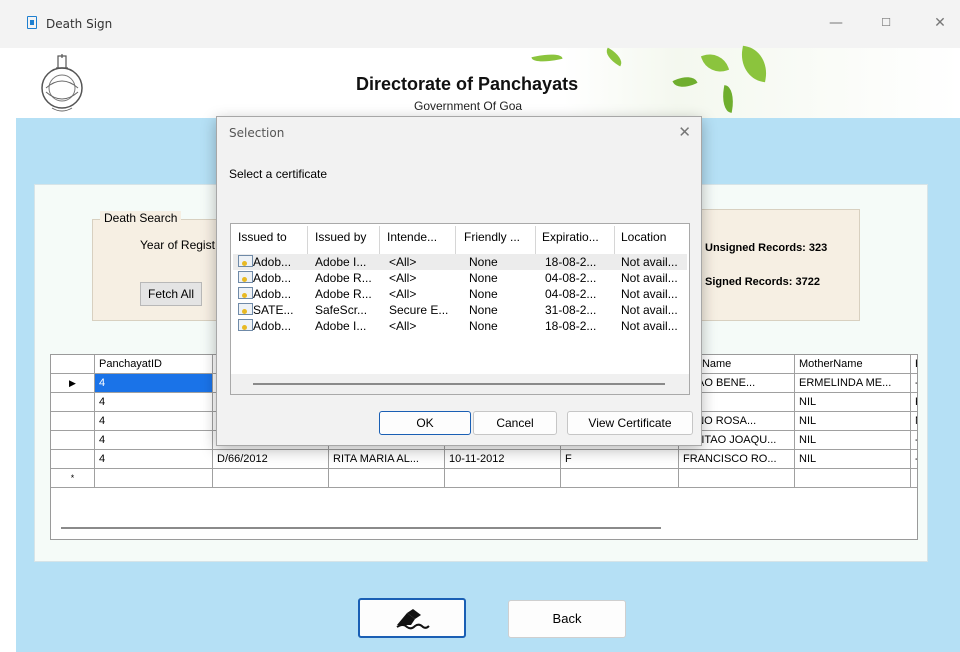 The height and width of the screenshot is (652, 960). Describe the element at coordinates (684, 132) in the screenshot. I see `dialog-close-icon: ✕` at that location.